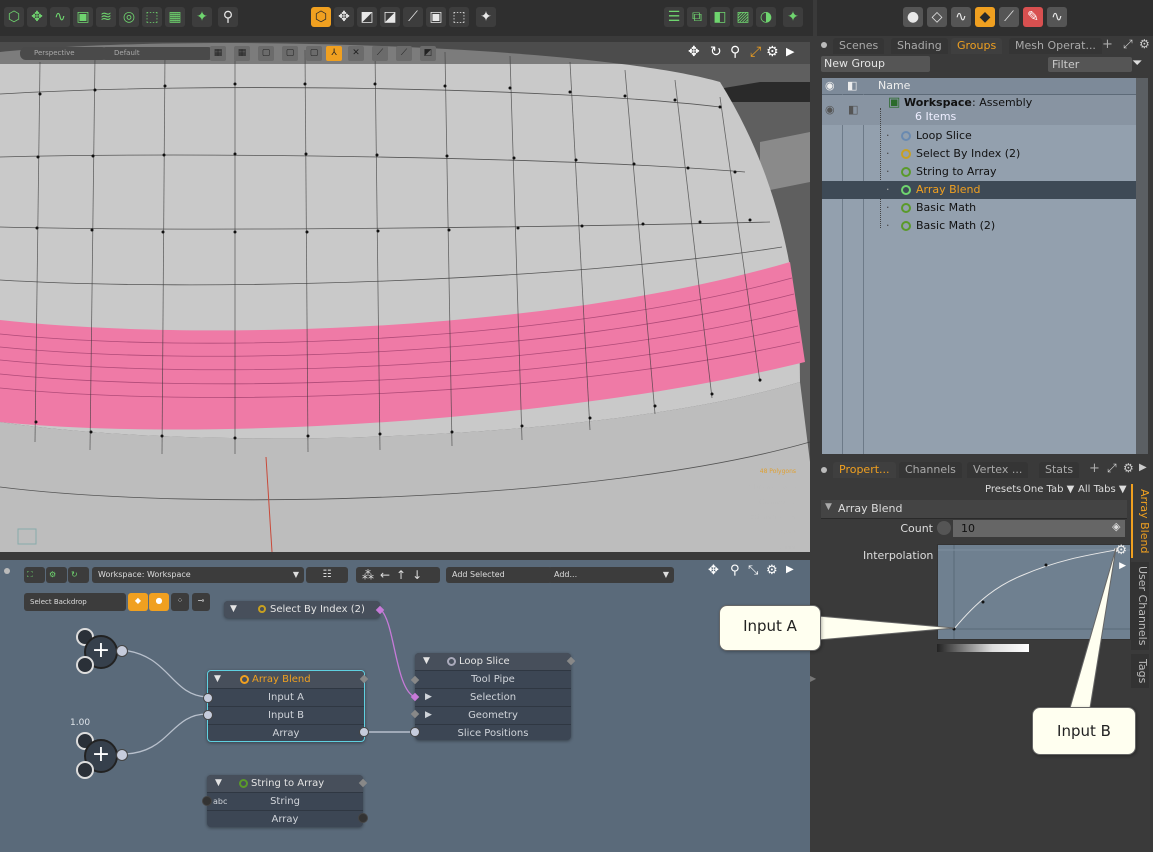 This screenshot has width=1153, height=852. I want to click on callout-input-b: Input B, so click(1084, 731).